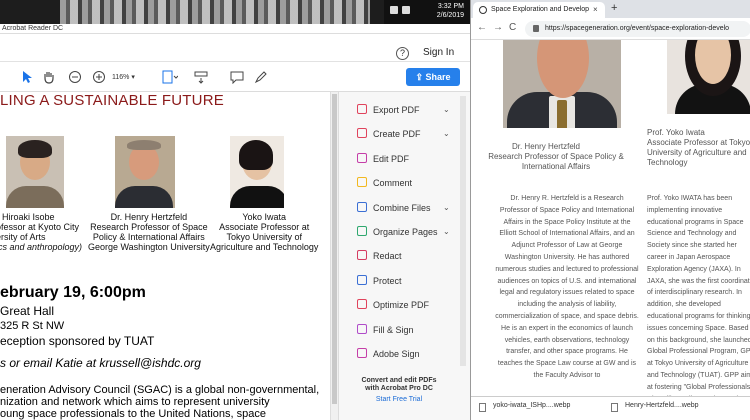  What do you see at coordinates (149, 227) in the screenshot?
I see `speaker-line: Research Professor of Space` at bounding box center [149, 227].